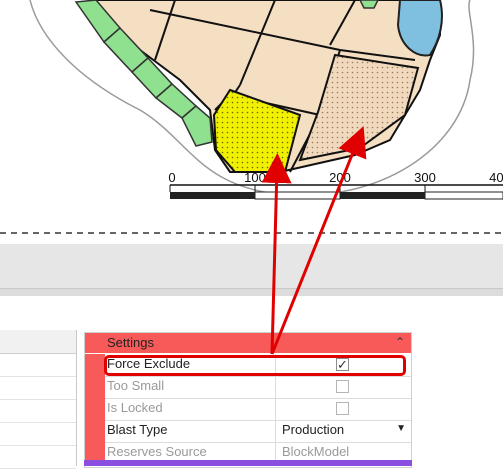  Describe the element at coordinates (248, 463) in the screenshot. I see `panel-footer-strip` at that location.